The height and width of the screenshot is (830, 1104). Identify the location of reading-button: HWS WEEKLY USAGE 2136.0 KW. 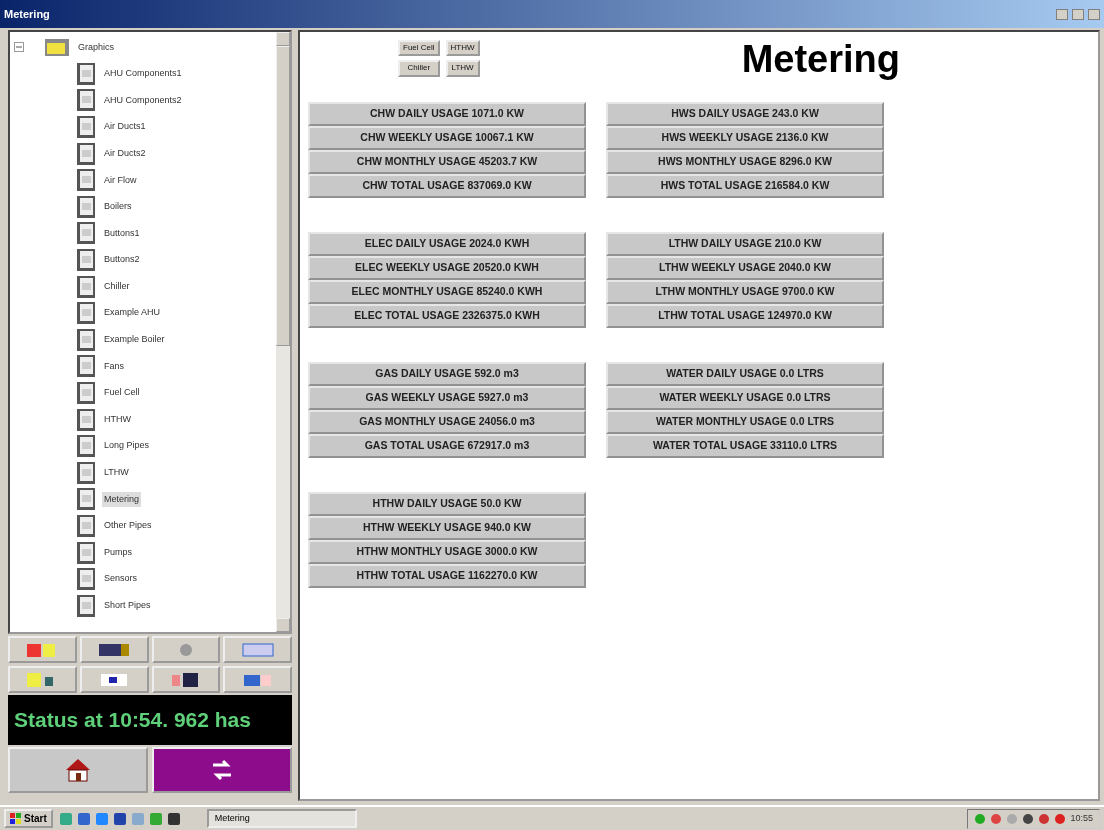
(745, 138).